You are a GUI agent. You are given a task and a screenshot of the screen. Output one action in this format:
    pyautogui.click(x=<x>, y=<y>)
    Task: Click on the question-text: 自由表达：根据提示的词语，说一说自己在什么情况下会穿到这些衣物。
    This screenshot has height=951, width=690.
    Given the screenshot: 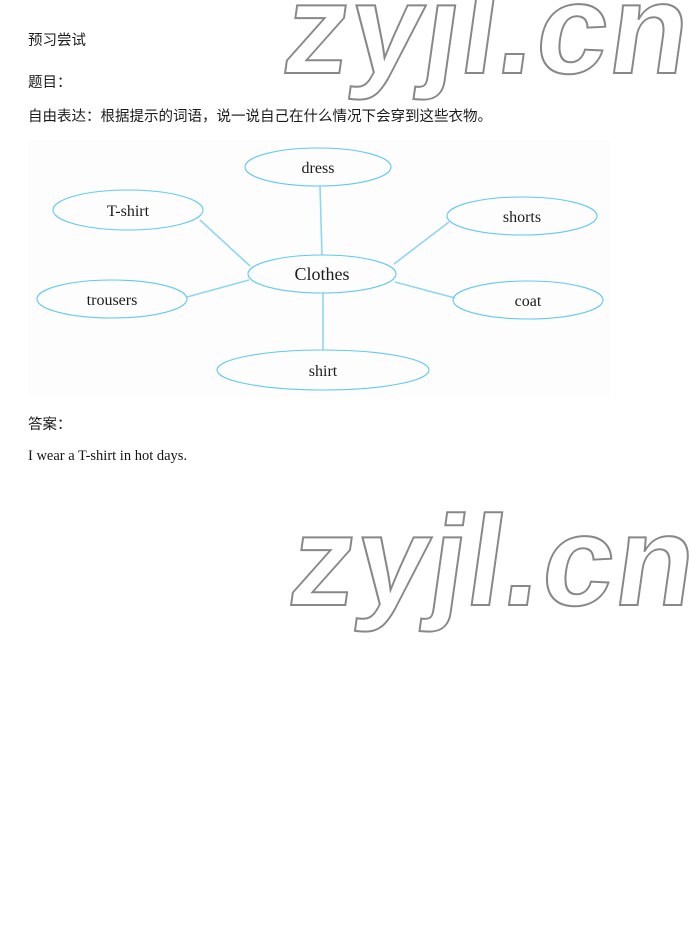 What is the action you would take?
    pyautogui.click(x=260, y=117)
    